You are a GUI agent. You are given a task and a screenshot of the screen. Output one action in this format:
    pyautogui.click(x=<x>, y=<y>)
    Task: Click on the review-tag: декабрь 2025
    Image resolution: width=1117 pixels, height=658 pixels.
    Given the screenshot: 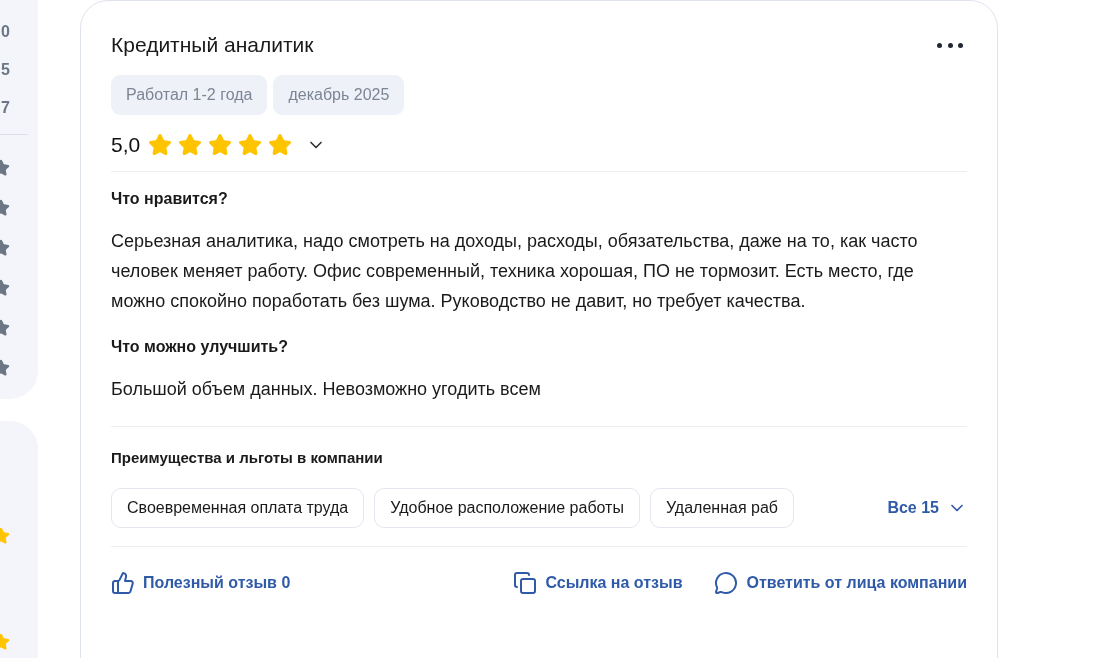 What is the action you would take?
    pyautogui.click(x=339, y=95)
    